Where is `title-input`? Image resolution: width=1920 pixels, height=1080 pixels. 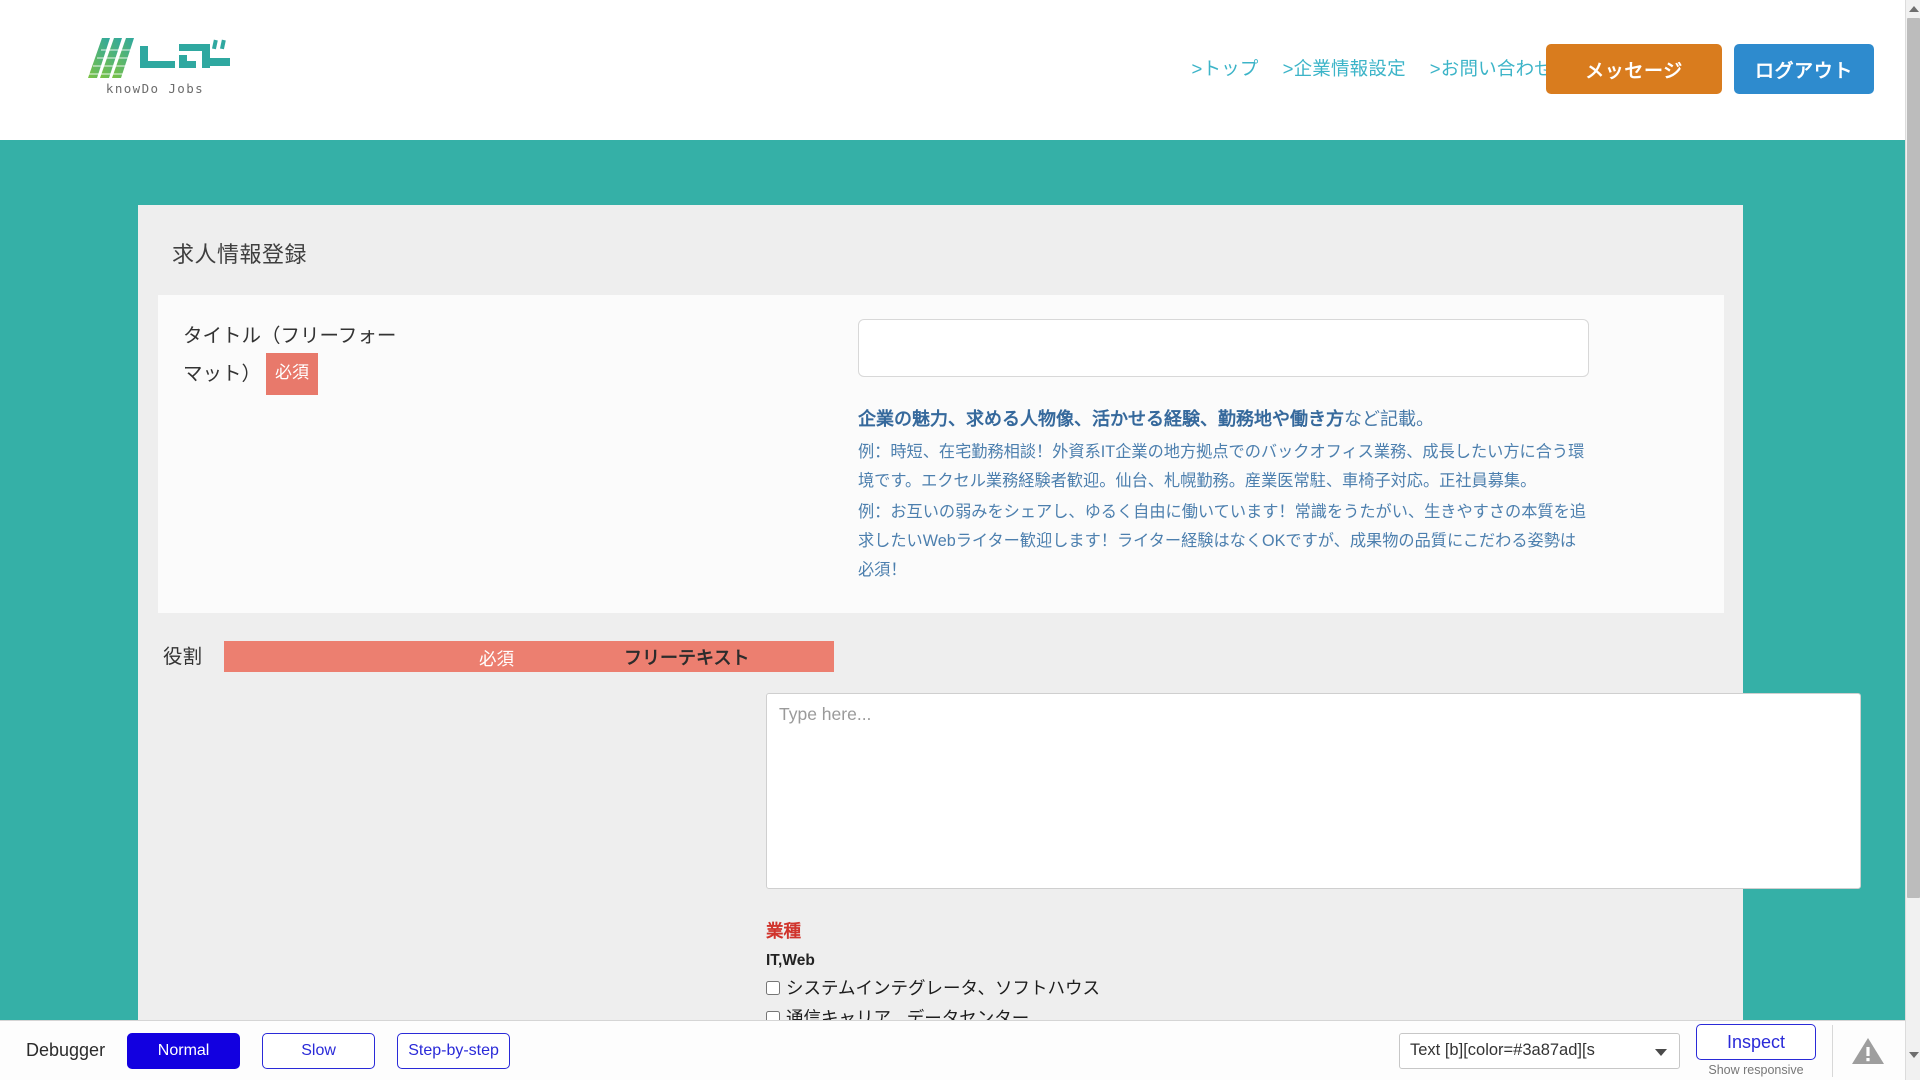 title-input is located at coordinates (1223, 348).